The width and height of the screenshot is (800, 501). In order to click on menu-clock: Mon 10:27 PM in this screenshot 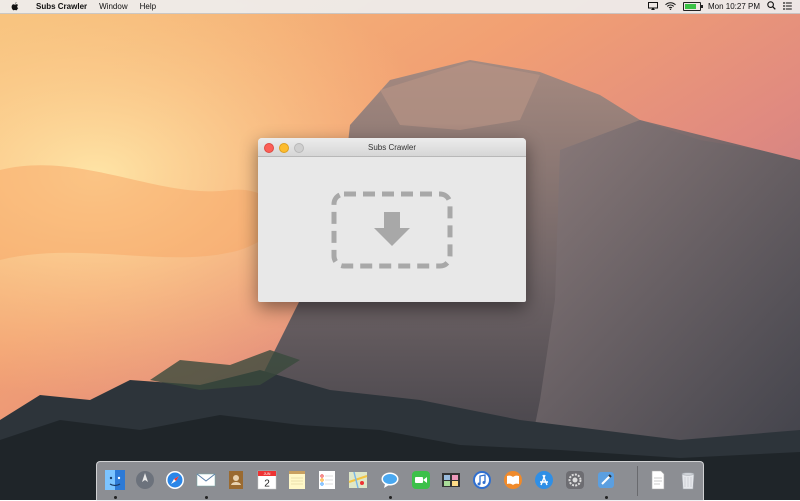, I will do `click(734, 6)`.